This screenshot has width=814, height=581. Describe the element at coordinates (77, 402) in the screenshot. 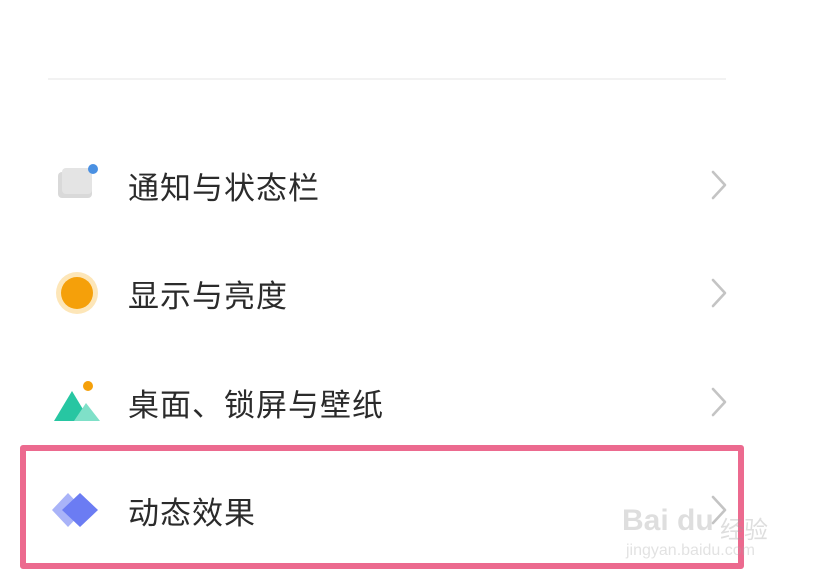

I see `wallpaper-icon` at that location.